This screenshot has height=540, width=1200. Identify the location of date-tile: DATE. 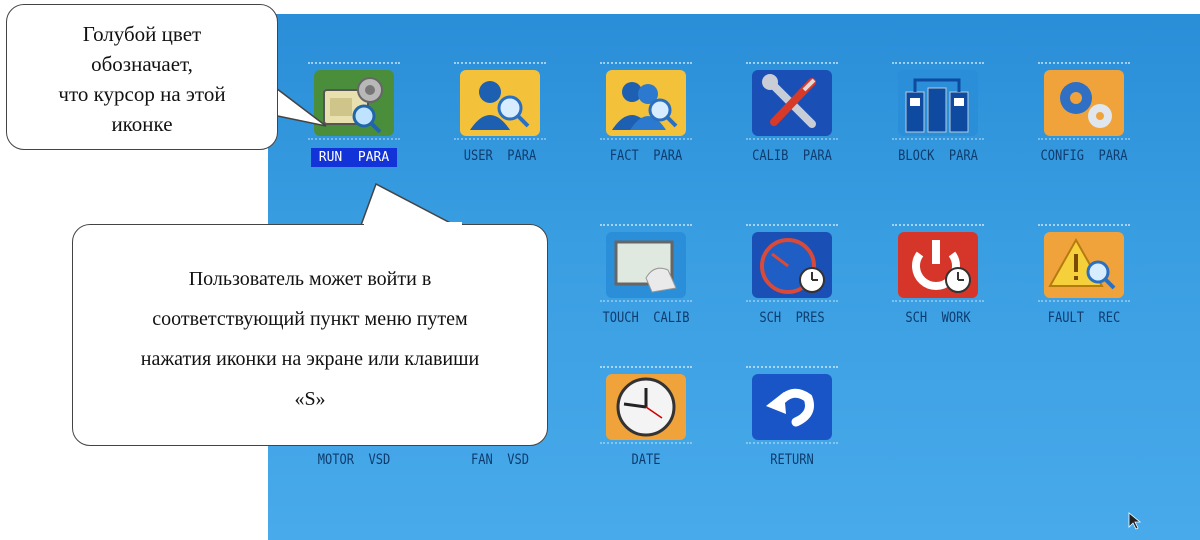
(646, 417).